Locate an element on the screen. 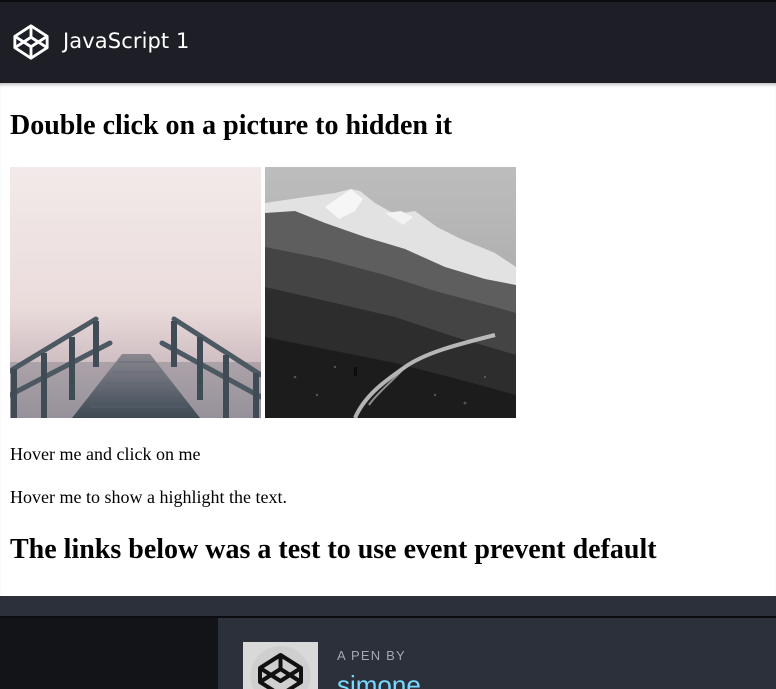  author-link: simone is located at coordinates (379, 679).